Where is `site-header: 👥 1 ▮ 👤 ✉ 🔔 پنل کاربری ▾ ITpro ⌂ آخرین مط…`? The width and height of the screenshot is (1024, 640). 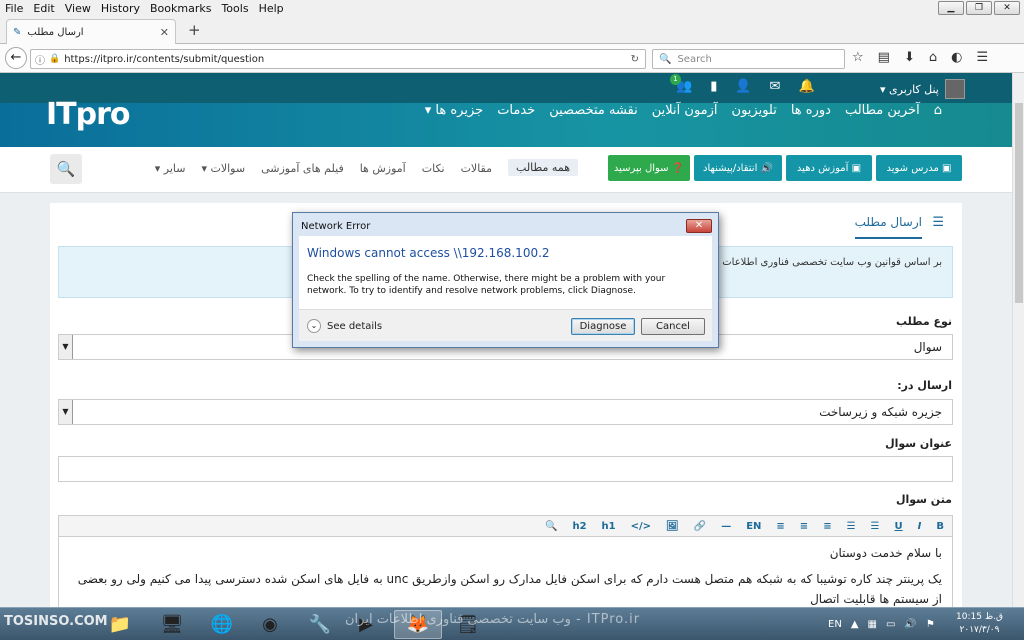 site-header: 👥 1 ▮ 👤 ✉ 🔔 پنل کاربری ▾ ITpro ⌂ آخرین مط… is located at coordinates (506, 110).